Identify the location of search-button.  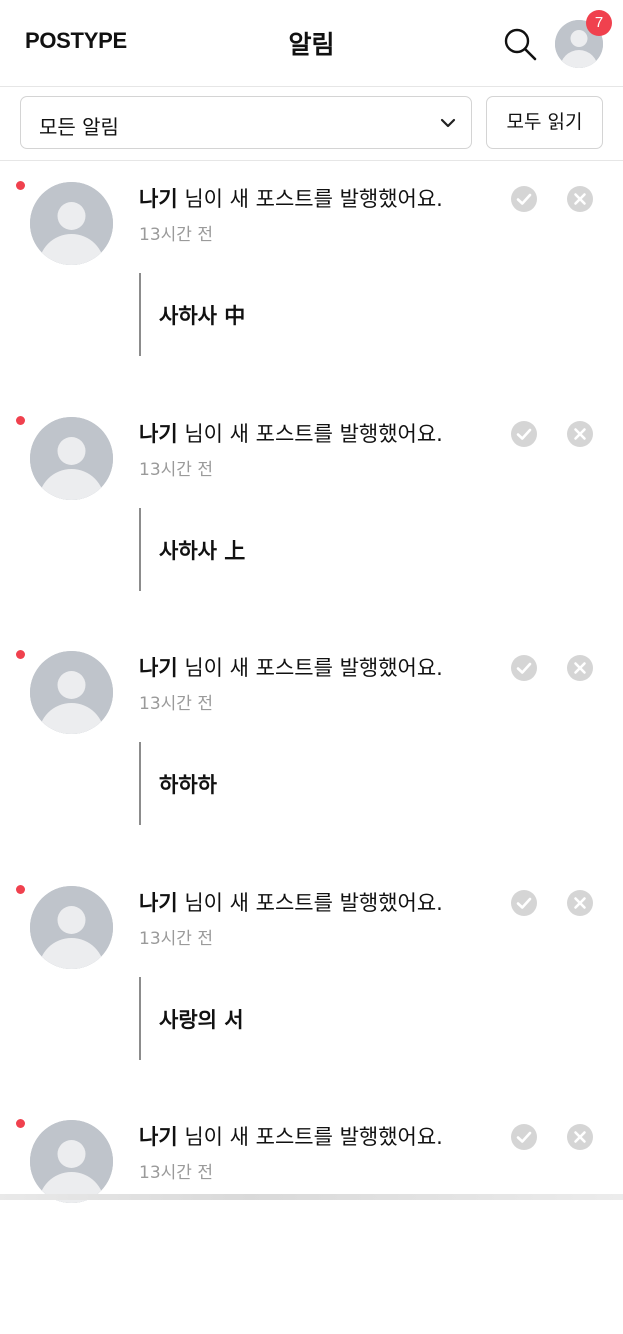
(520, 44).